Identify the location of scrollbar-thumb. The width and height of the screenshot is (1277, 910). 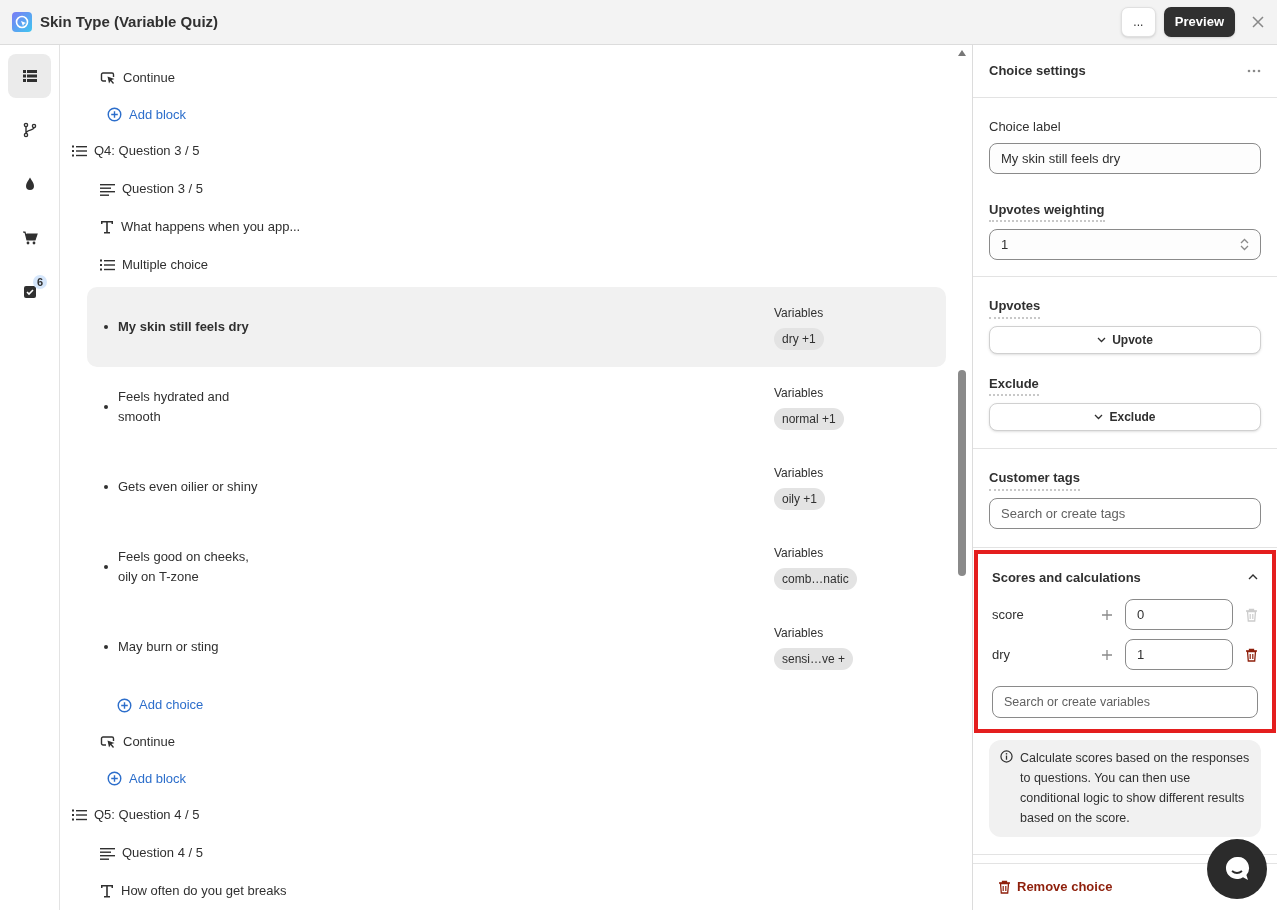
(962, 473).